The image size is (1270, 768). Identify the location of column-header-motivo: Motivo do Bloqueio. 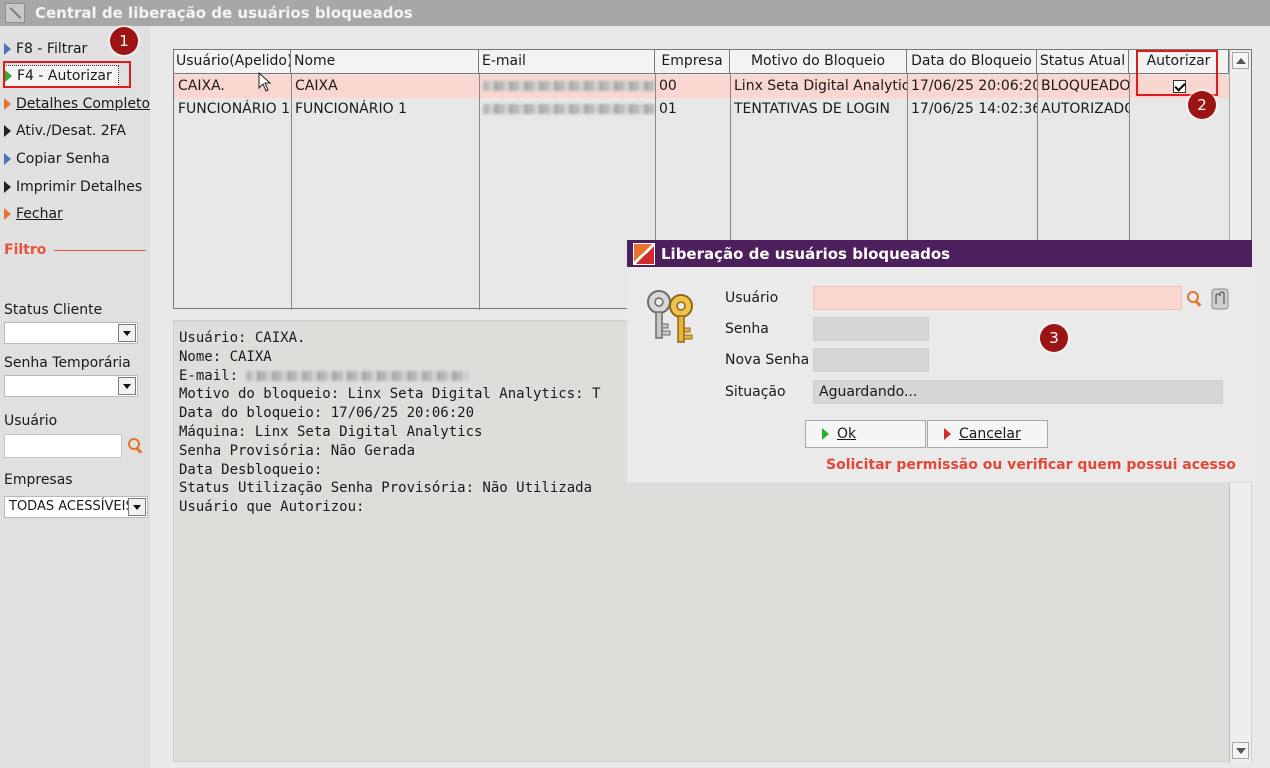
(818, 61).